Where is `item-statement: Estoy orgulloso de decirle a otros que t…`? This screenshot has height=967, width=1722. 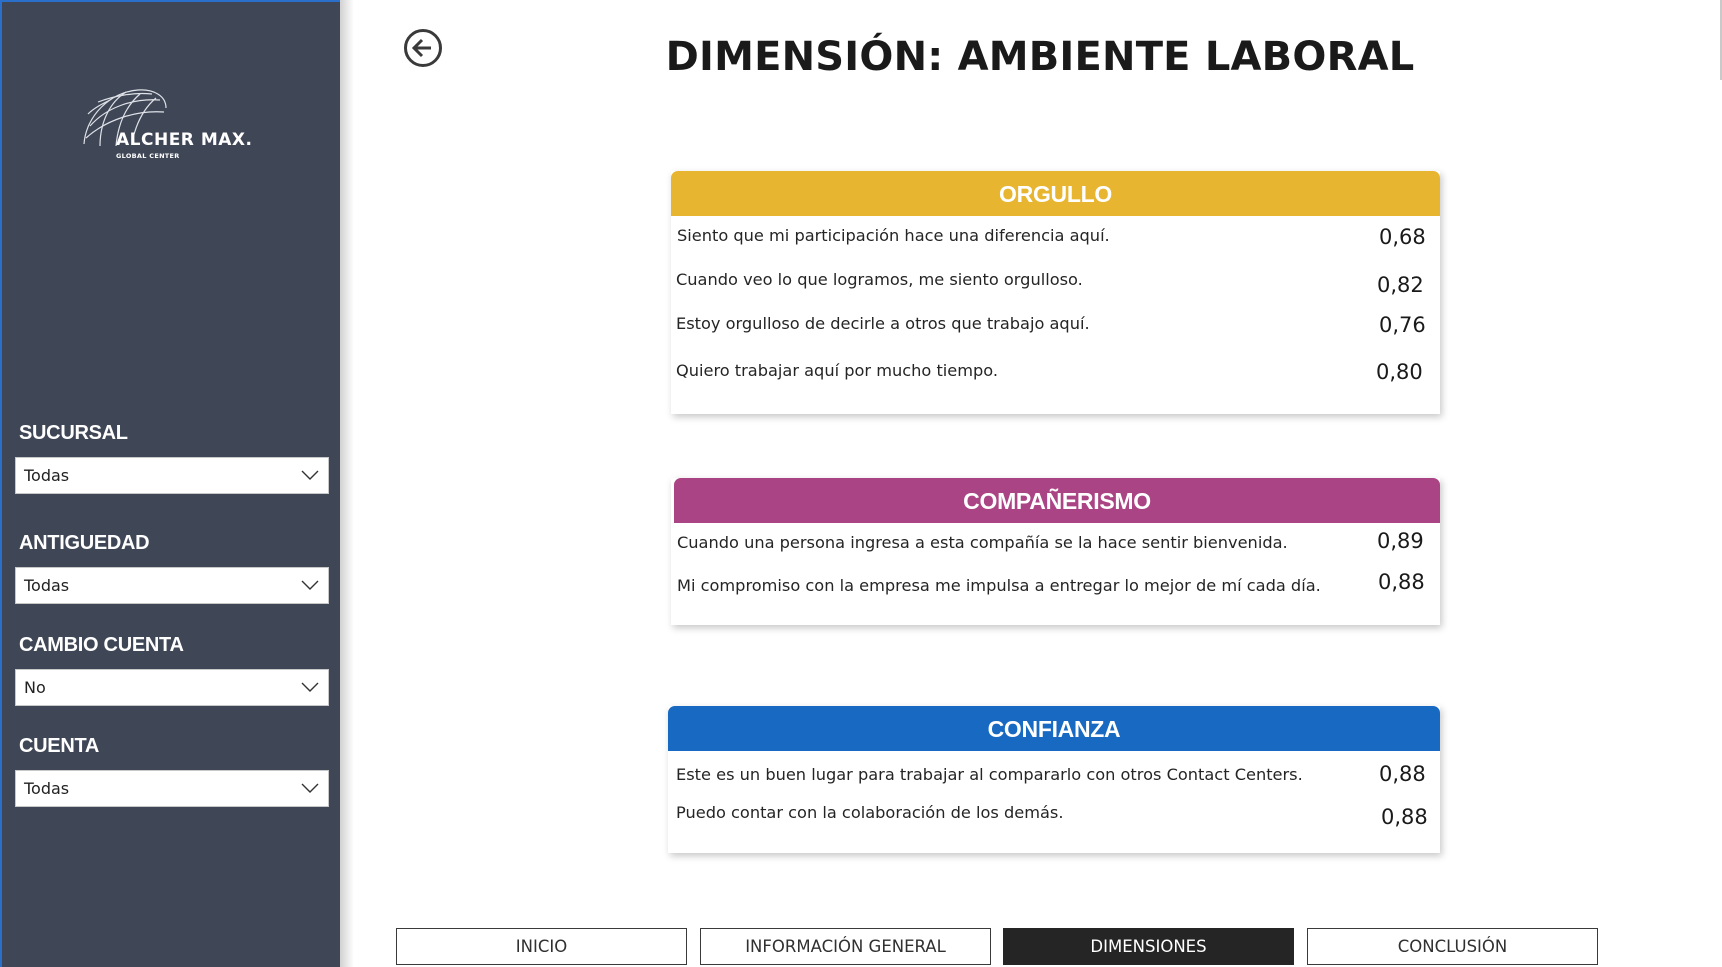 item-statement: Estoy orgulloso de decirle a otros que t… is located at coordinates (883, 323).